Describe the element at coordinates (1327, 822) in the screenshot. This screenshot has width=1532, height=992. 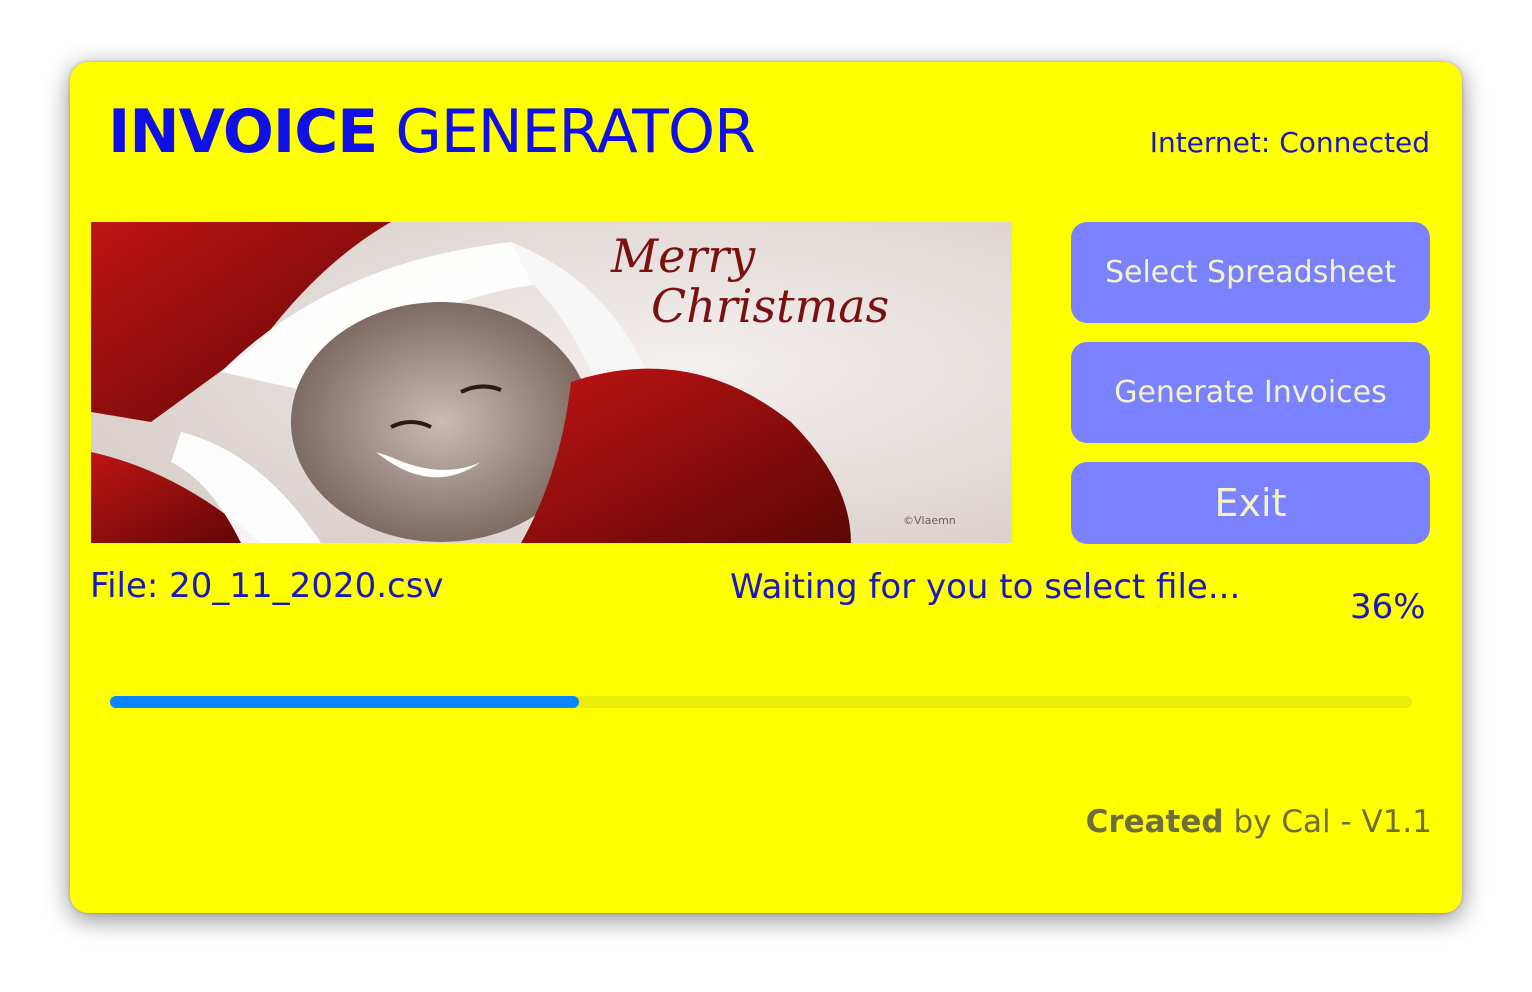
I see `footer-credit-rest: by Cal - V1.1` at that location.